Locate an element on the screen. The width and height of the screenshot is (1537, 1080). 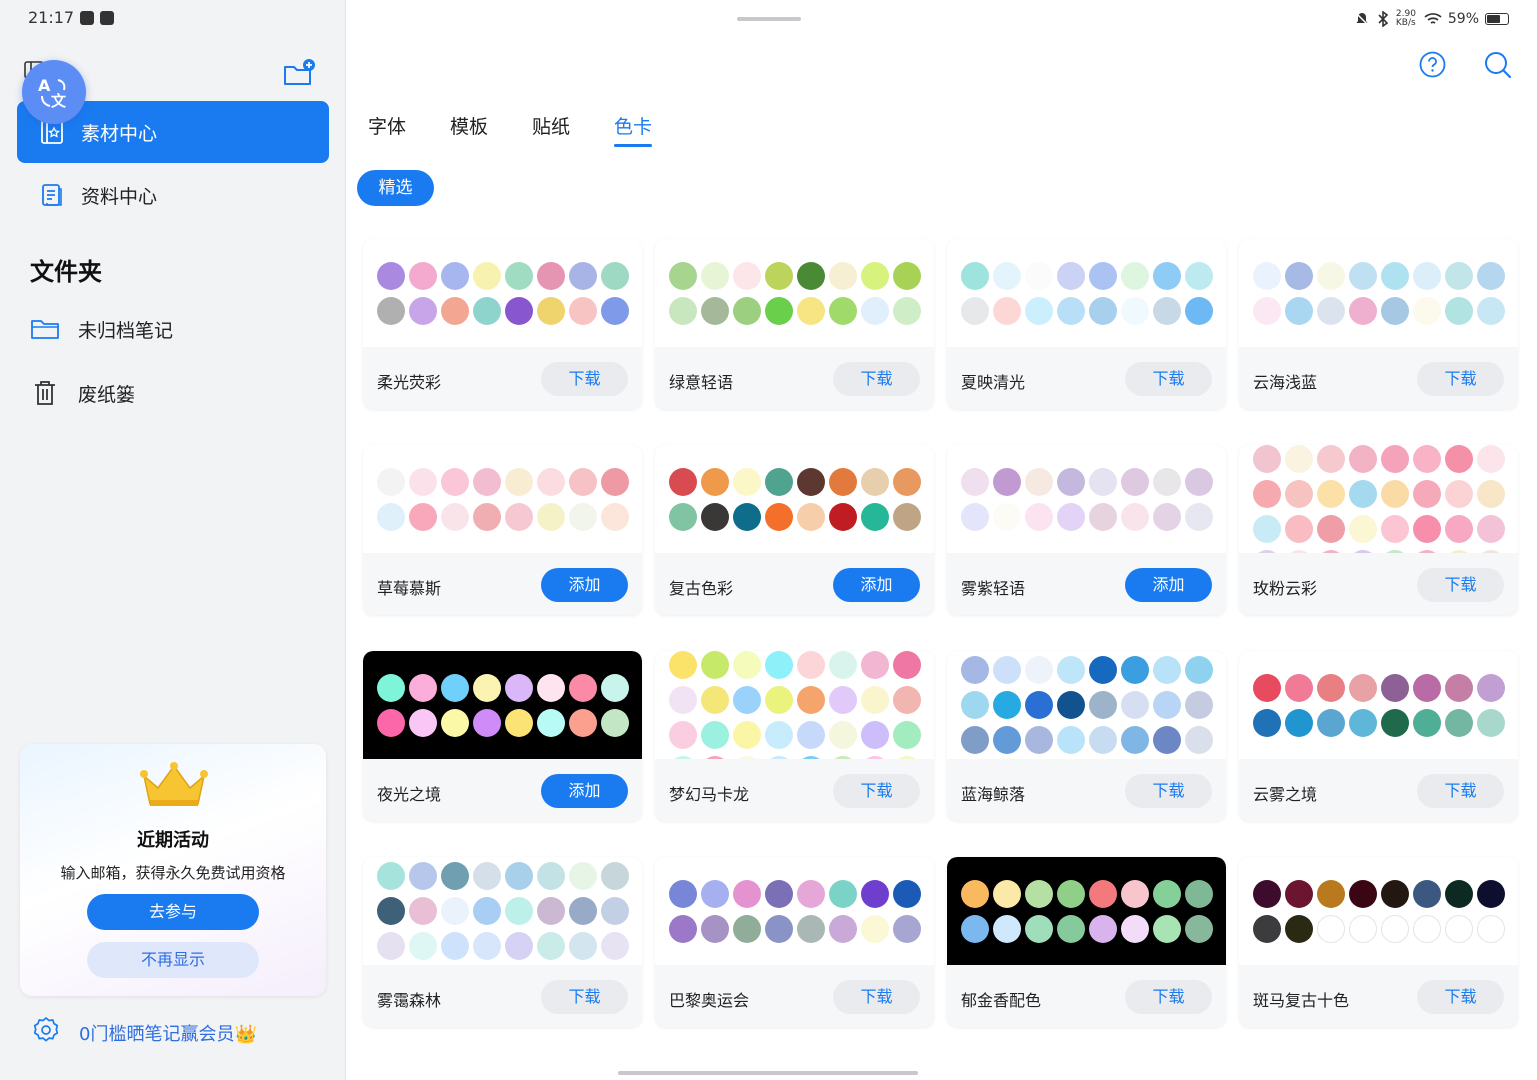
color-card: 玫粉云彩 下载 is located at coordinates (1378, 530).